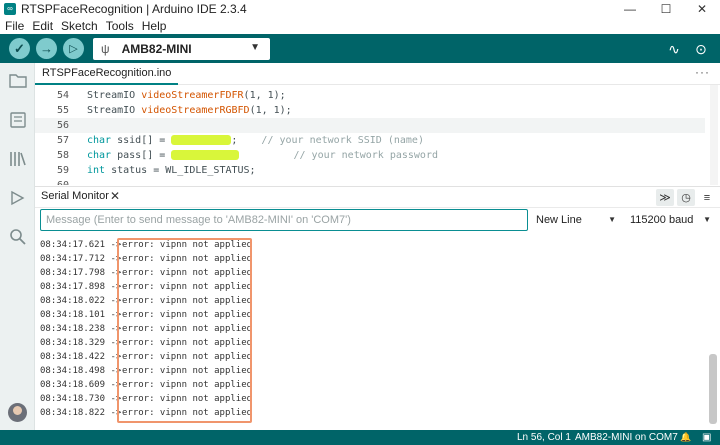 This screenshot has width=720, height=445. I want to click on toolbar: ✓ → ▷ ψ AMB82-MINI ▼ ∿ ⊙, so click(360, 48).